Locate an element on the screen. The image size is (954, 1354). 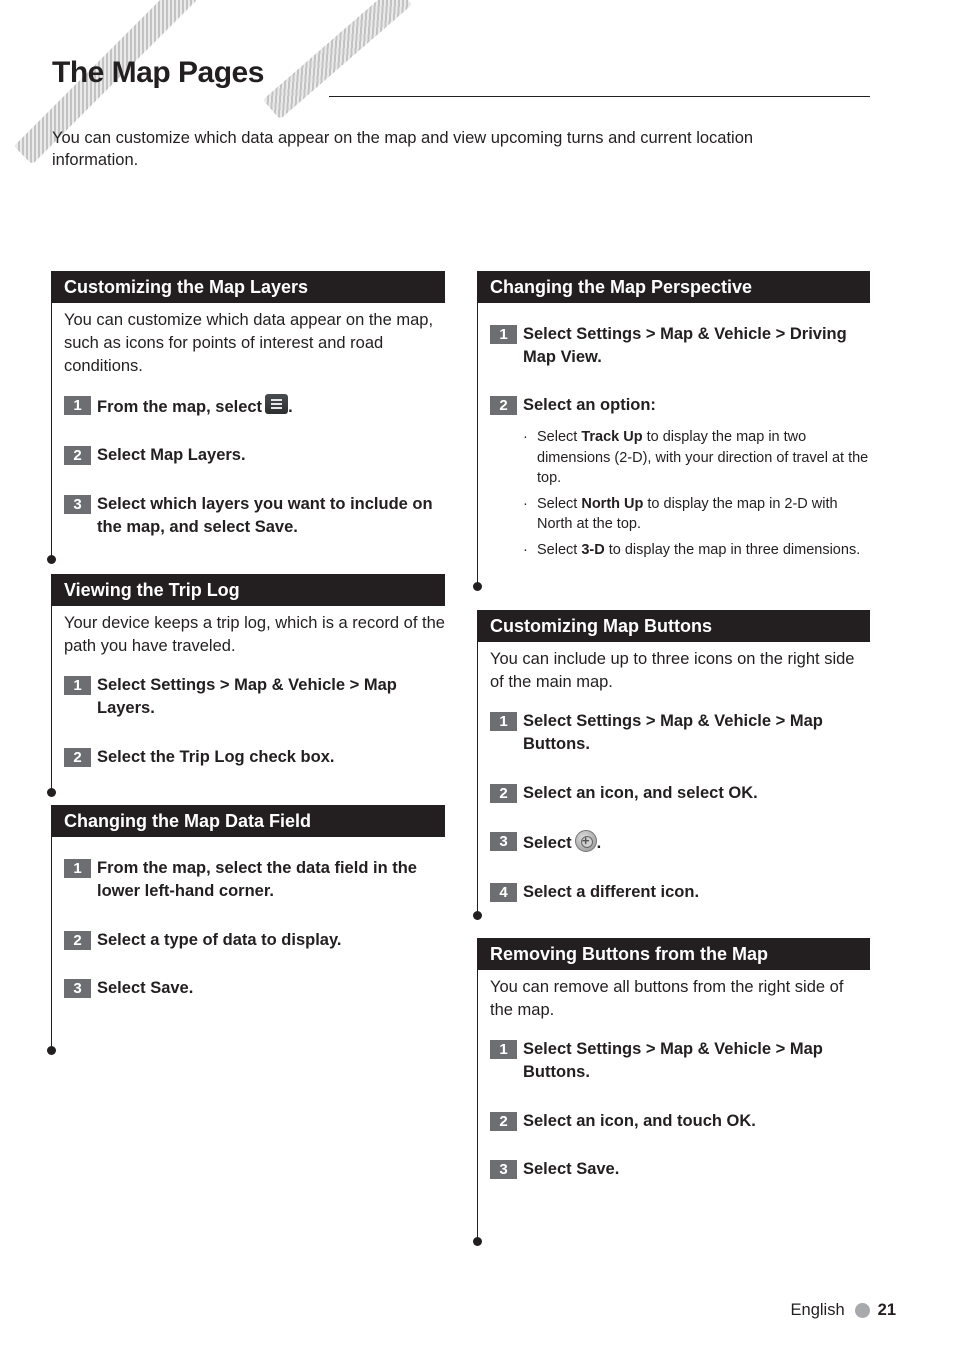
page-footer: English 21 is located at coordinates (843, 1310).